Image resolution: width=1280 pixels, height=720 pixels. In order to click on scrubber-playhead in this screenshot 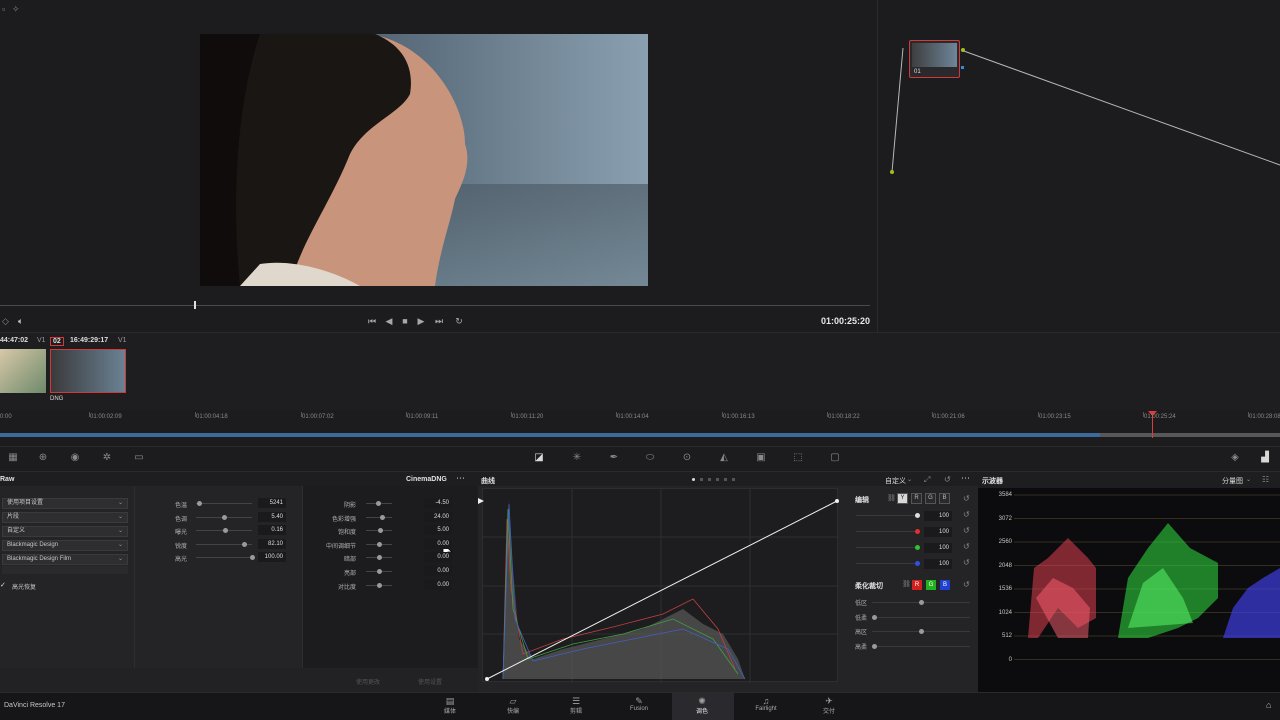, I will do `click(195, 305)`.